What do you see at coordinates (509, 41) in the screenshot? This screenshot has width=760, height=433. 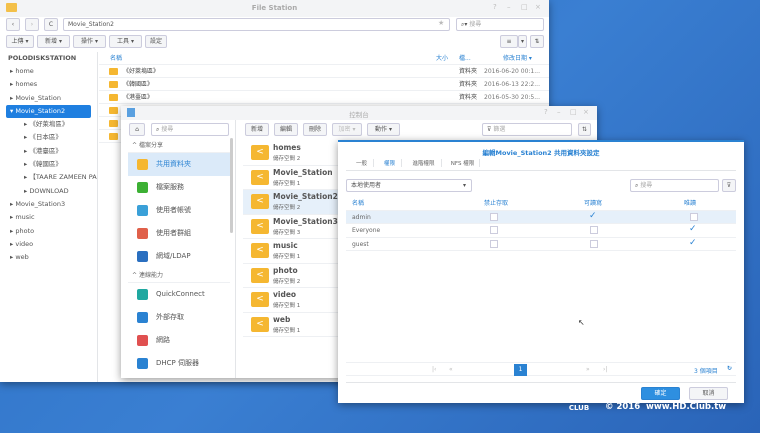 I see `view-list-button: ≡` at bounding box center [509, 41].